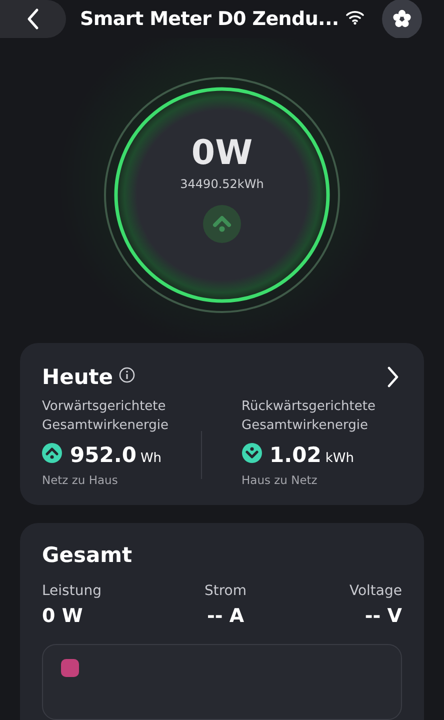  I want to click on metric-value: -- A, so click(225, 616).